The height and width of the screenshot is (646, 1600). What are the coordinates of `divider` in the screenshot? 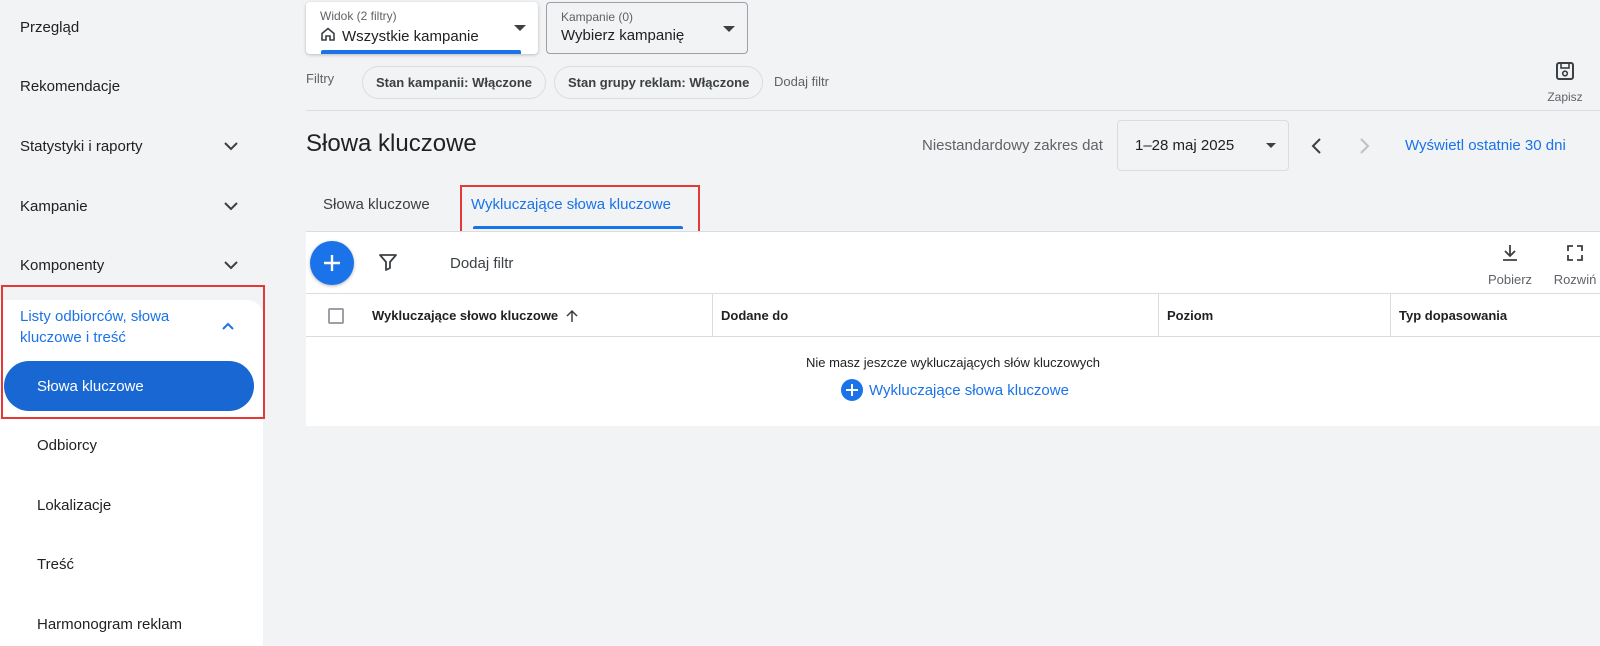 It's located at (953, 110).